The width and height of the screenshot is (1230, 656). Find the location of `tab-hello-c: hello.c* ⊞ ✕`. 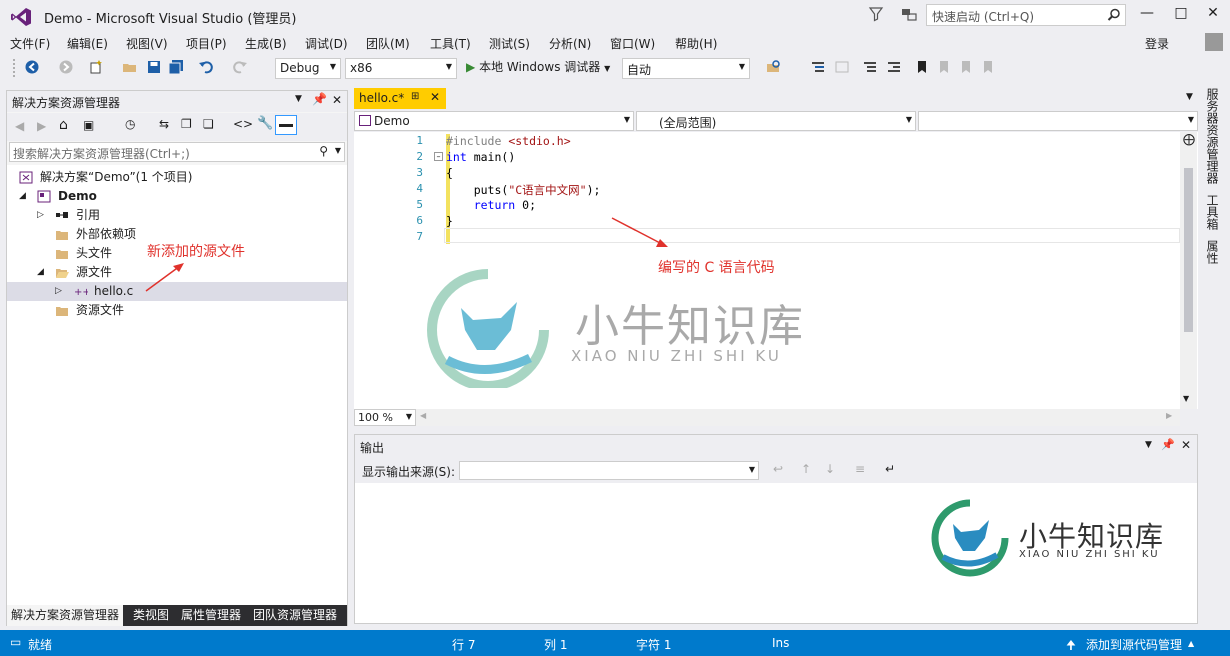

tab-hello-c: hello.c* ⊞ ✕ is located at coordinates (400, 98).